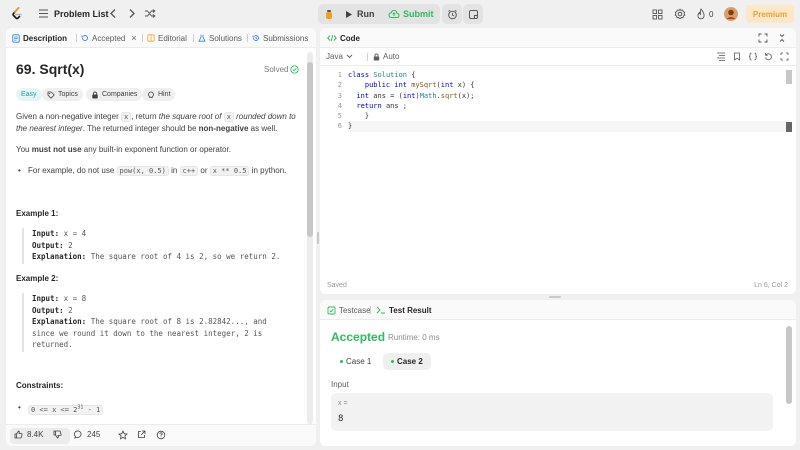 This screenshot has width=800, height=450. I want to click on fire-icon, so click(701, 14).